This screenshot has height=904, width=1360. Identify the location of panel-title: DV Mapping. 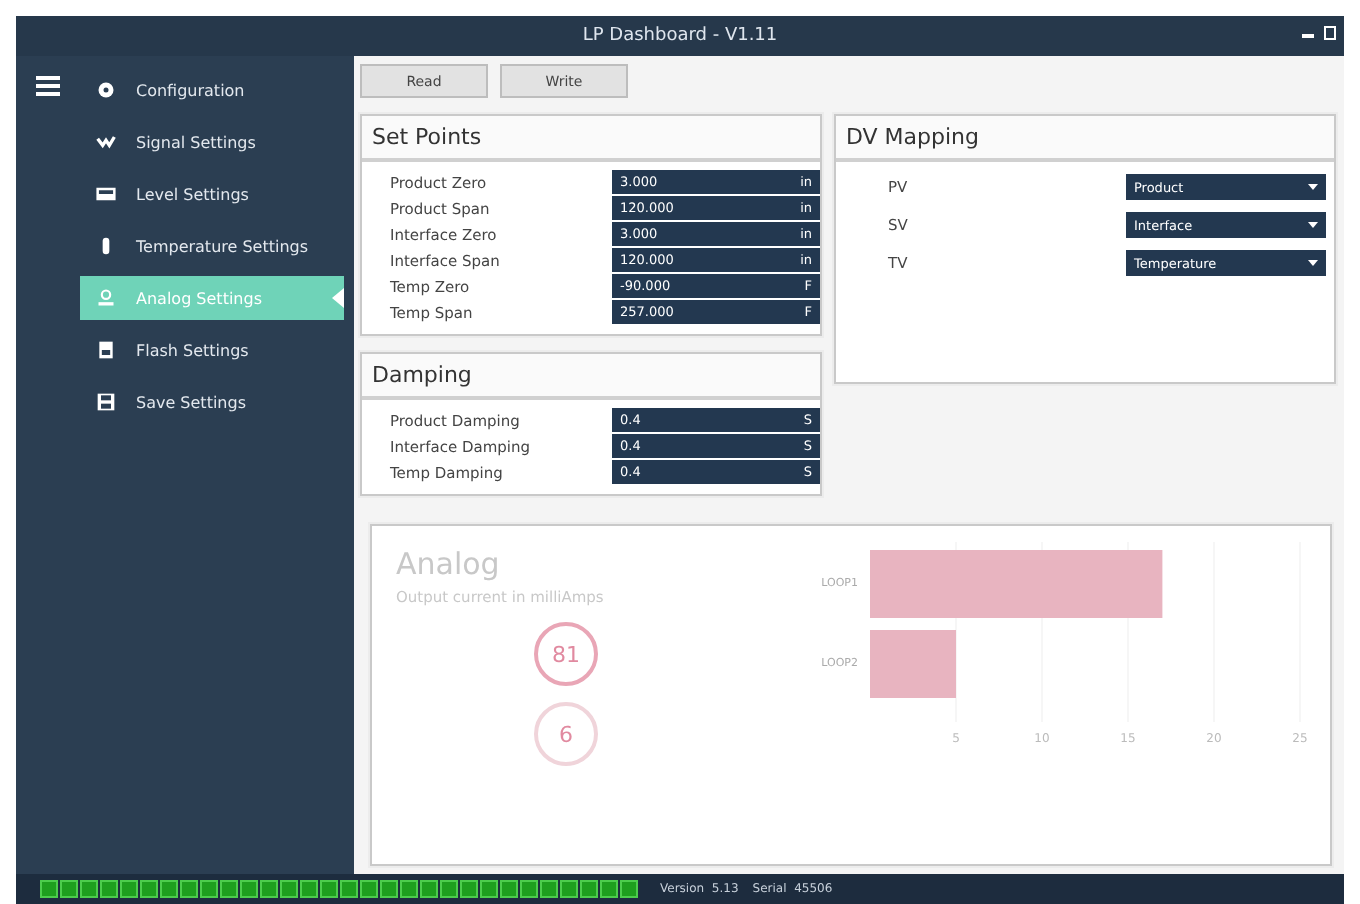
(1085, 139).